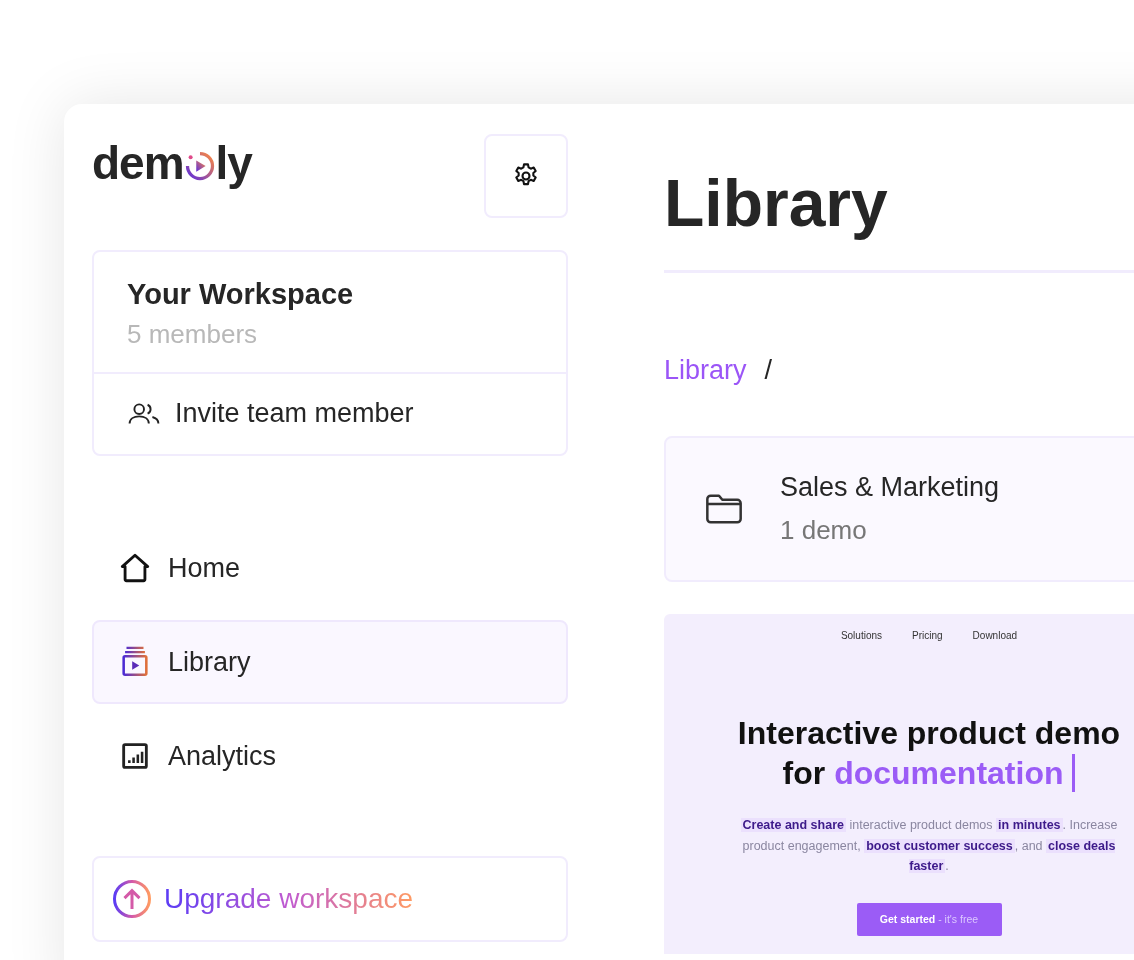 This screenshot has width=1134, height=960. Describe the element at coordinates (1074, 773) in the screenshot. I see `text-cursor` at that location.